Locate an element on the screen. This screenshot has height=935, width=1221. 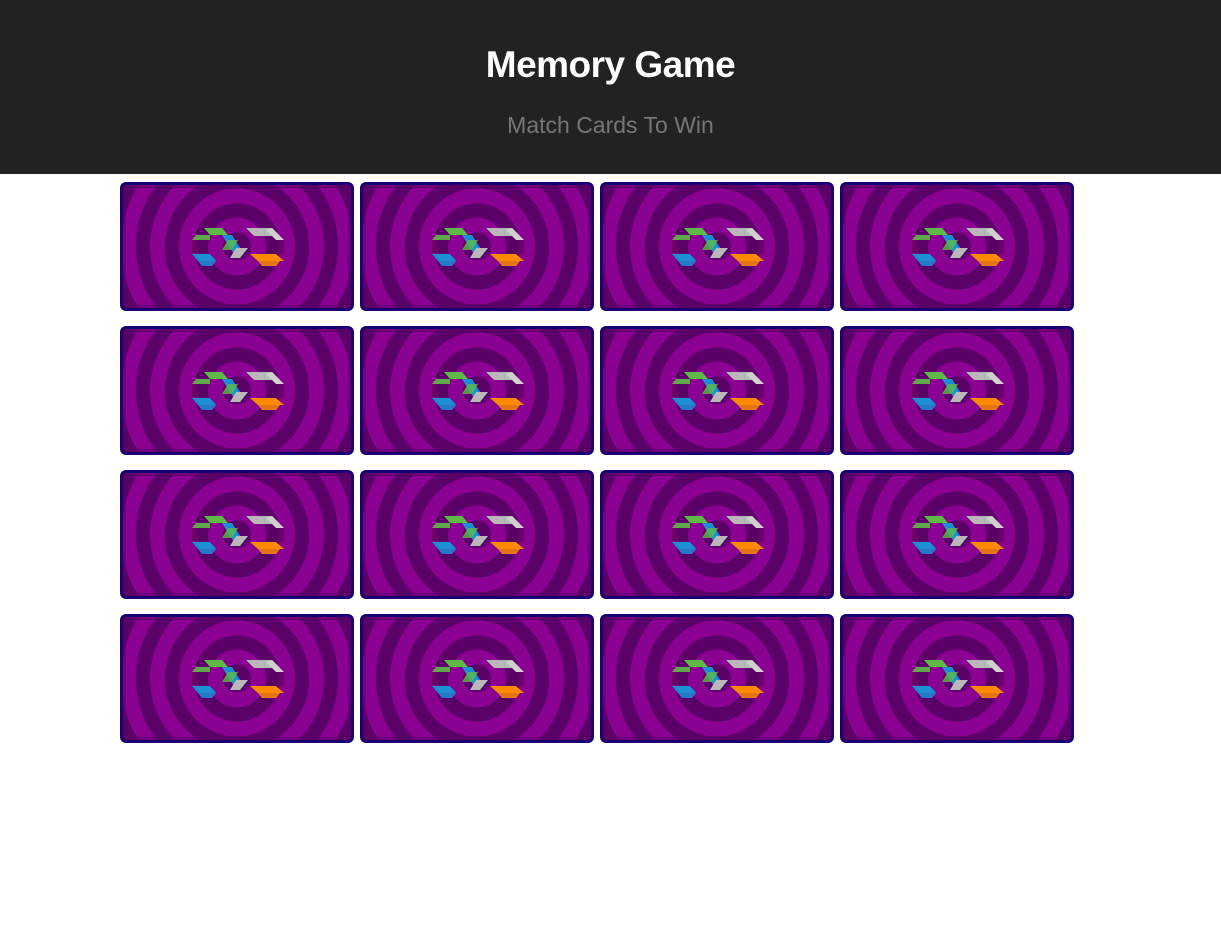
page-title: Memory Game is located at coordinates (610, 64).